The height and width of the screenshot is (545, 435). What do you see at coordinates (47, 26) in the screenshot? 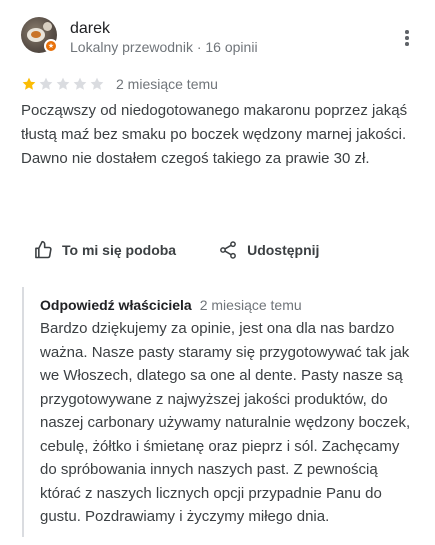
I see `avatar-cup` at bounding box center [47, 26].